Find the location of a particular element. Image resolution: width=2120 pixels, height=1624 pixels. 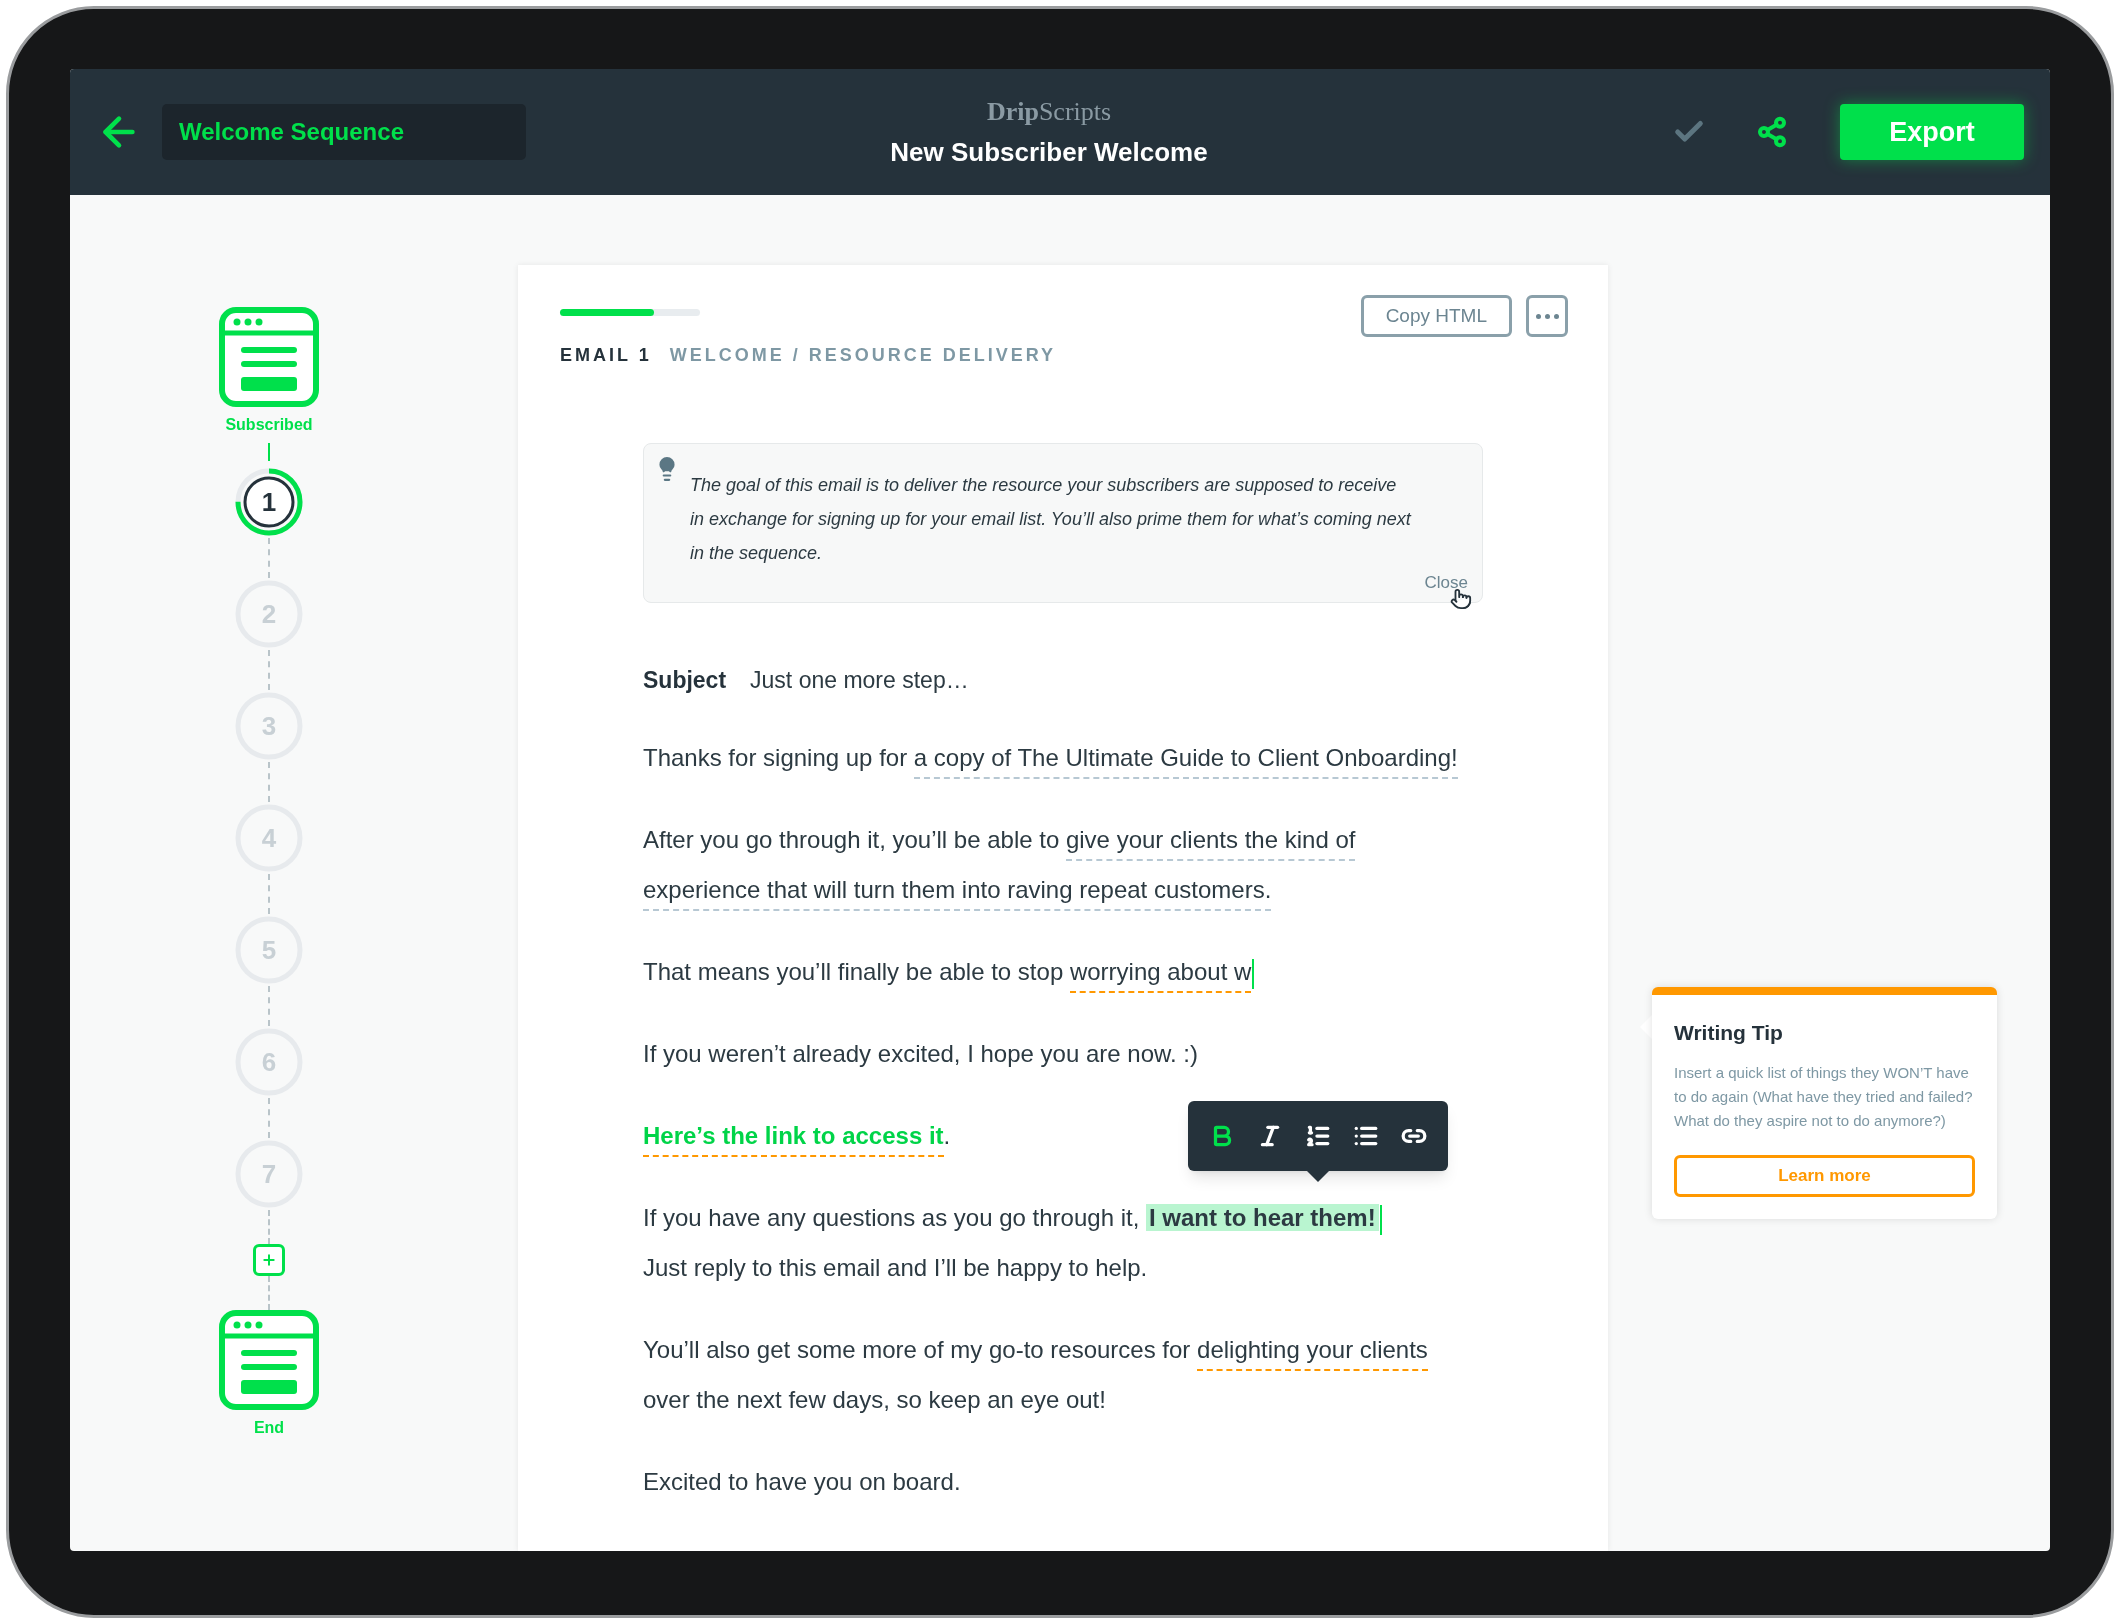

body-paragraph: Excited to have you on board. is located at coordinates (802, 1482).